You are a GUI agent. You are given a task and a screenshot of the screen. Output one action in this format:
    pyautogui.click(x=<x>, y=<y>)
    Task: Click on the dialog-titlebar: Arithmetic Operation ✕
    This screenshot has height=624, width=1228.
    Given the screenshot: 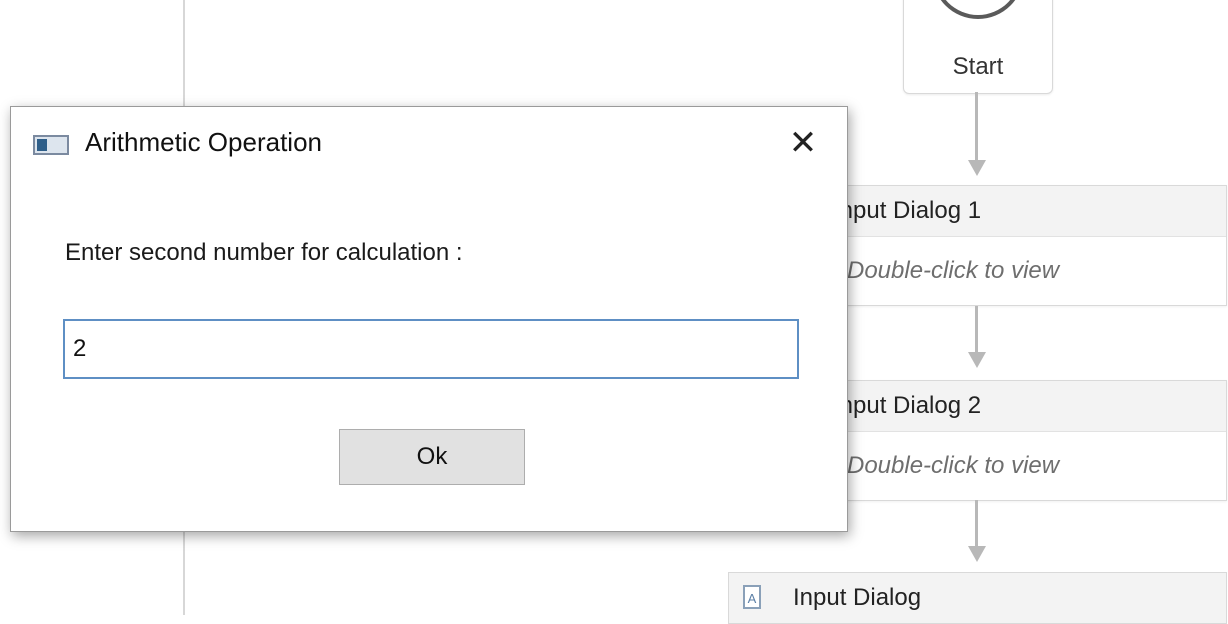 What is the action you would take?
    pyautogui.click(x=429, y=145)
    